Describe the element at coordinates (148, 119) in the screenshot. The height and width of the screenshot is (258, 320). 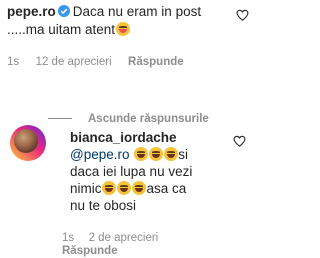
I see `hide-replies-label: Ascunde răspunsurile` at that location.